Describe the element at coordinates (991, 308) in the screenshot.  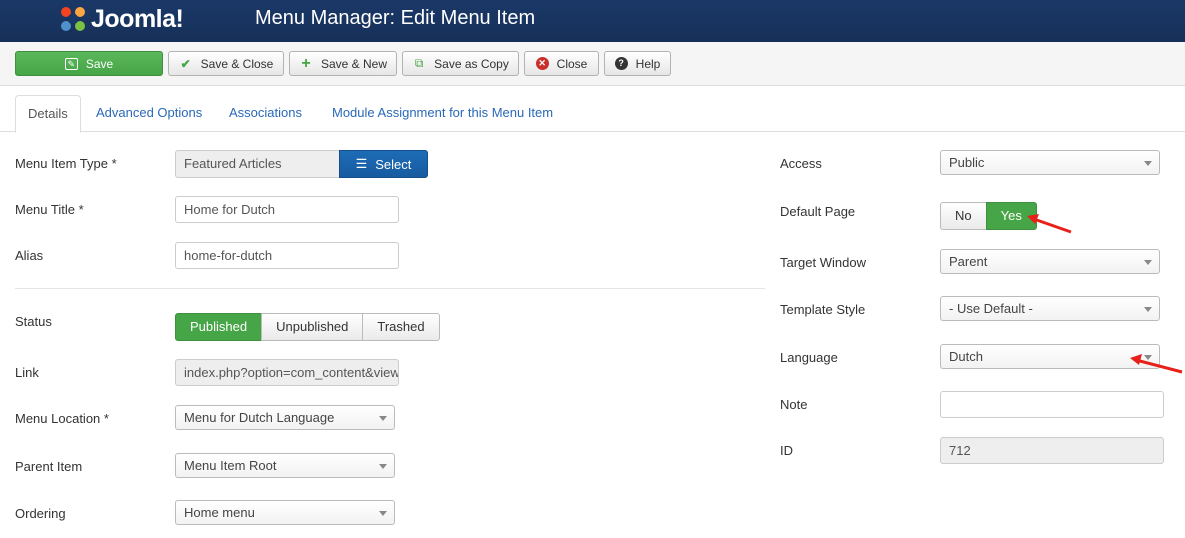
I see `template-style-value: - Use Default -` at that location.